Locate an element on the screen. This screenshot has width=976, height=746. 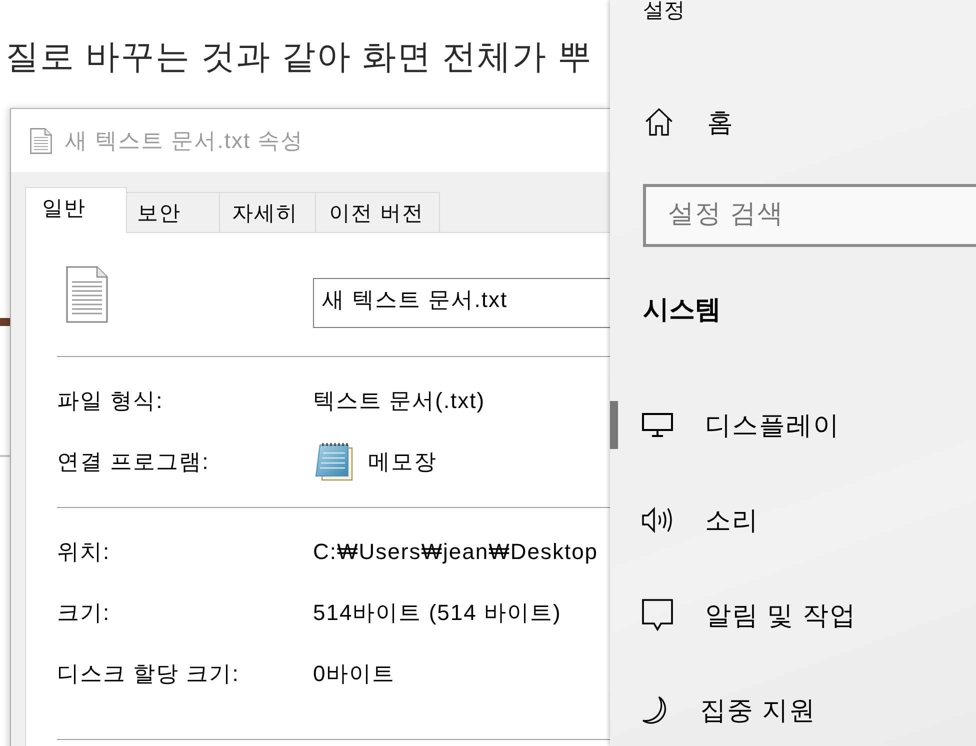
nav-item: 소리 is located at coordinates (684, 520).